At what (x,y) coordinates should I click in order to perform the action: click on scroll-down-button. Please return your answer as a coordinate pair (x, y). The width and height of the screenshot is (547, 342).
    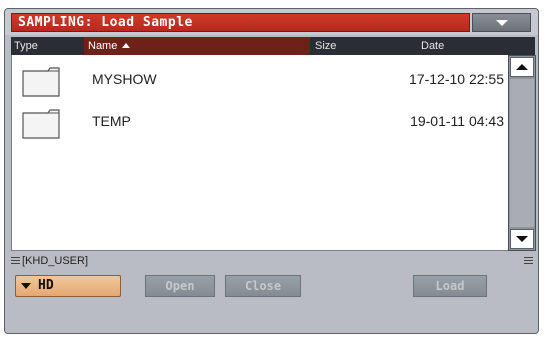
    Looking at the image, I should click on (522, 239).